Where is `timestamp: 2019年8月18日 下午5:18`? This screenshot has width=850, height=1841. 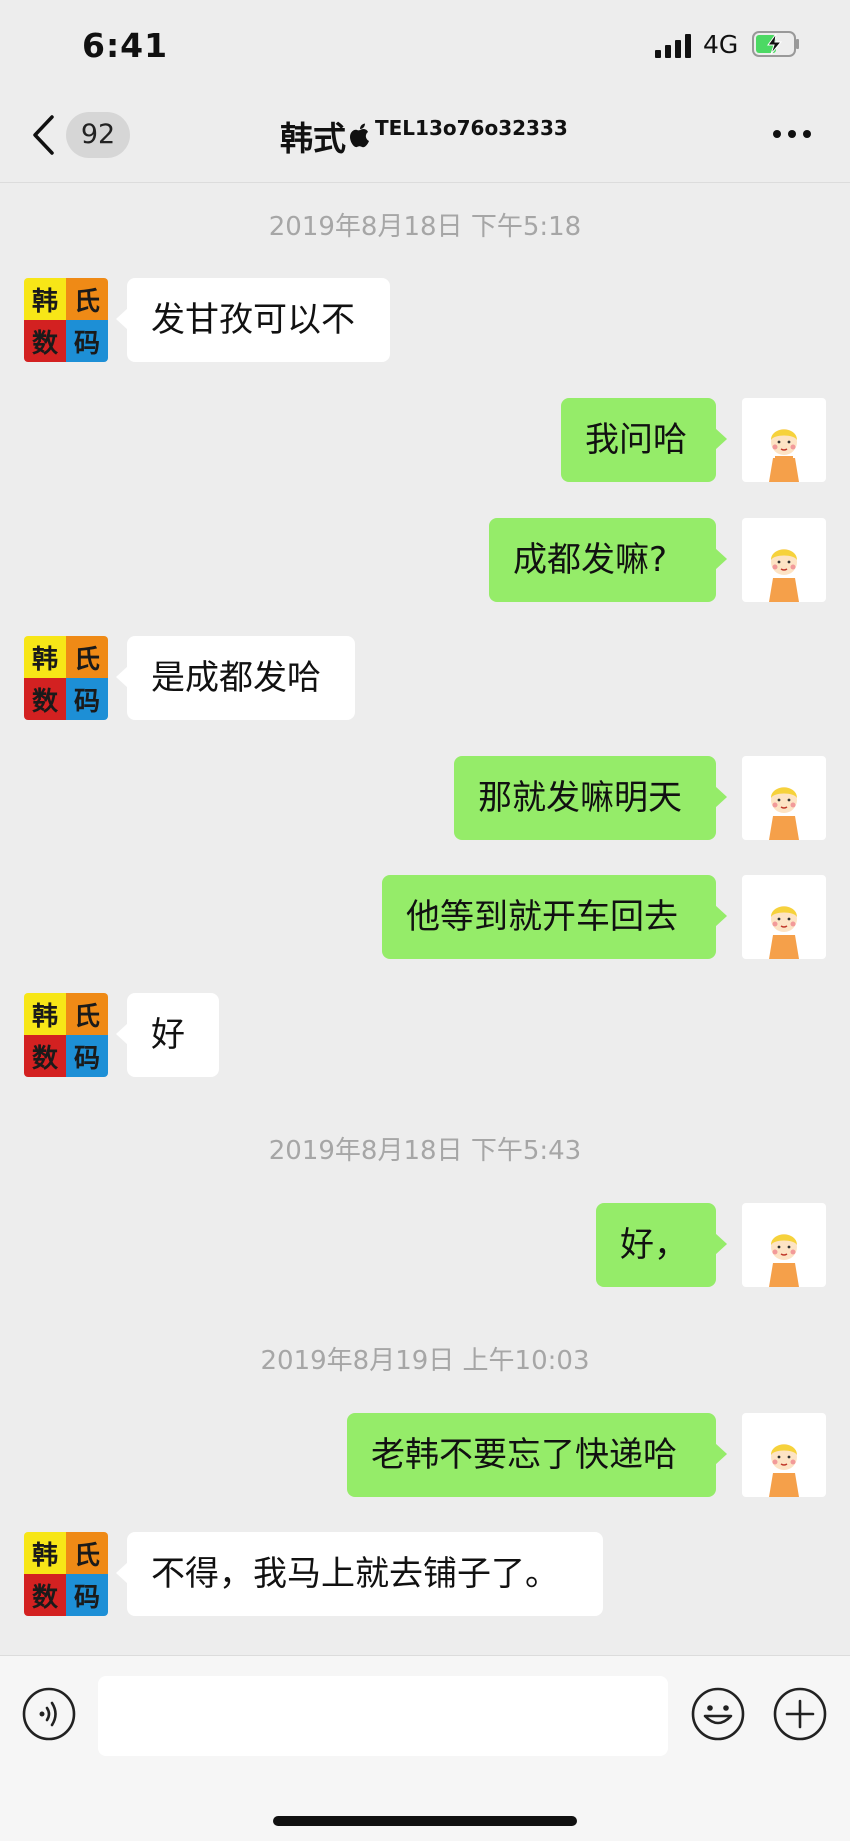 timestamp: 2019年8月18日 下午5:18 is located at coordinates (425, 227).